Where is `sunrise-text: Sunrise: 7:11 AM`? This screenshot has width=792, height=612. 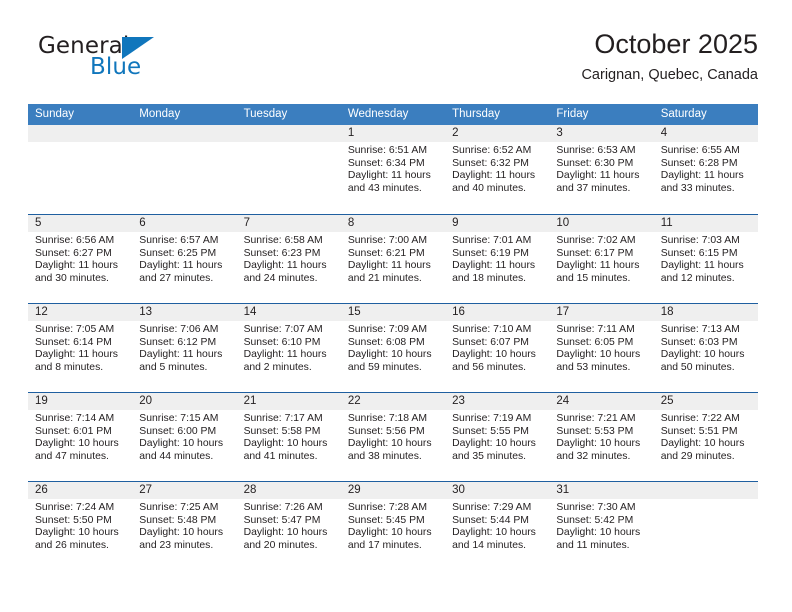
sunrise-text: Sunrise: 7:11 AM is located at coordinates (595, 329).